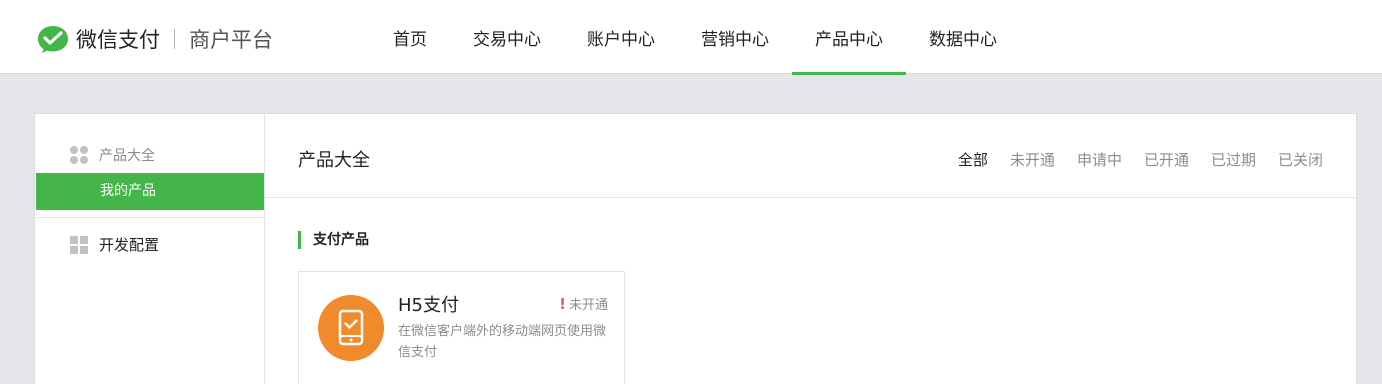  What do you see at coordinates (588, 305) in the screenshot?
I see `product-status-label: 未开通` at bounding box center [588, 305].